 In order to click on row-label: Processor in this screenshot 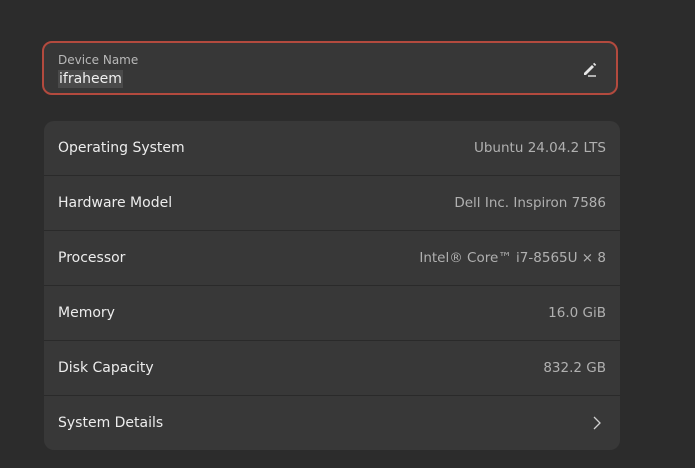, I will do `click(92, 258)`.